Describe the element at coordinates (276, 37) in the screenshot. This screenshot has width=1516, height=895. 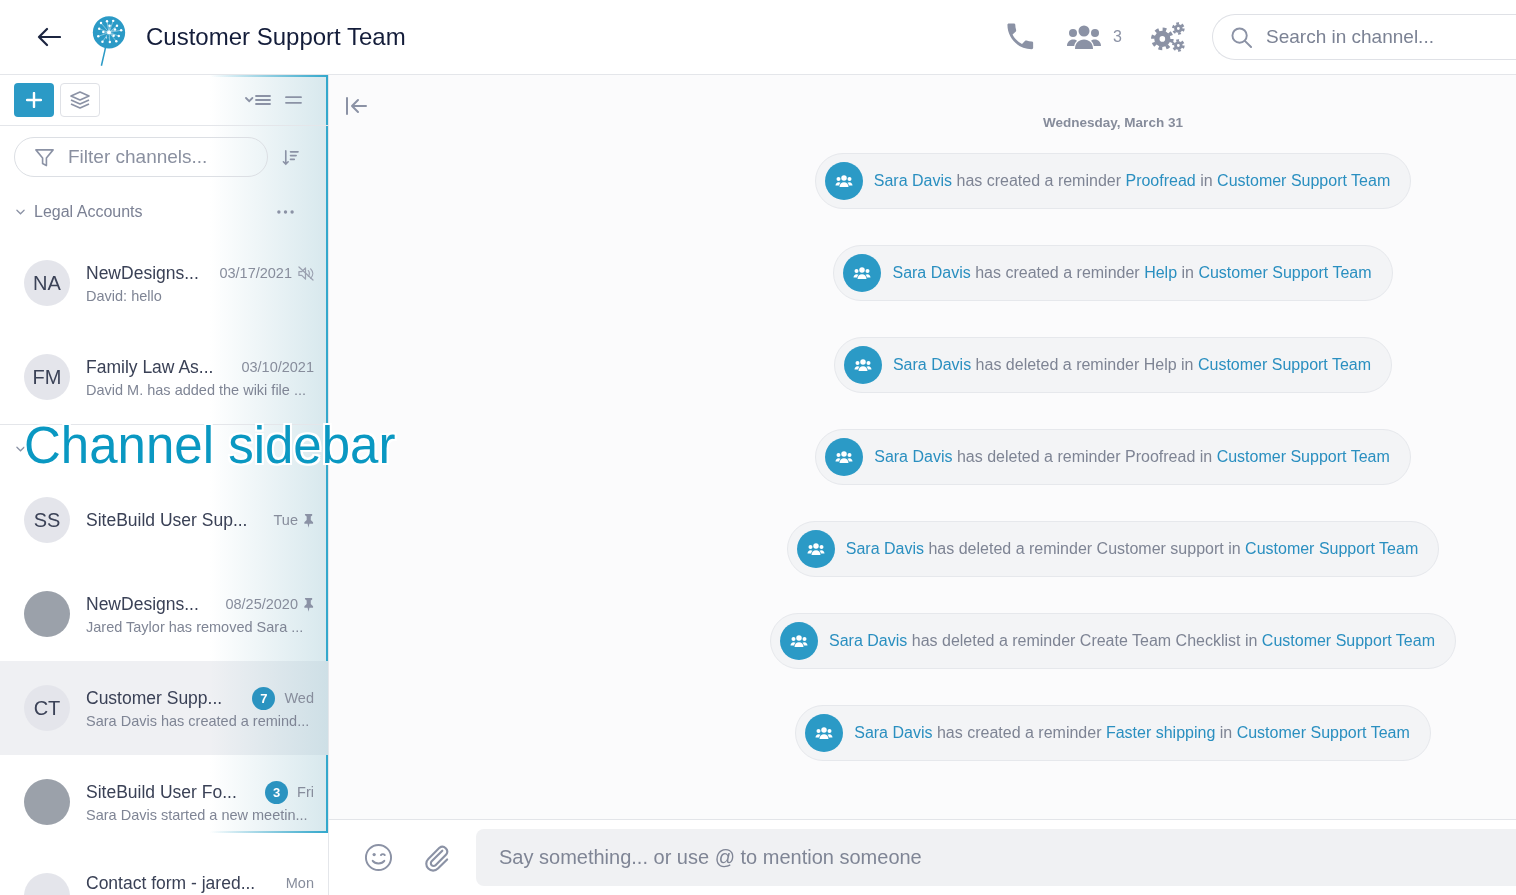
I see `channel-title: Customer Support Team` at that location.